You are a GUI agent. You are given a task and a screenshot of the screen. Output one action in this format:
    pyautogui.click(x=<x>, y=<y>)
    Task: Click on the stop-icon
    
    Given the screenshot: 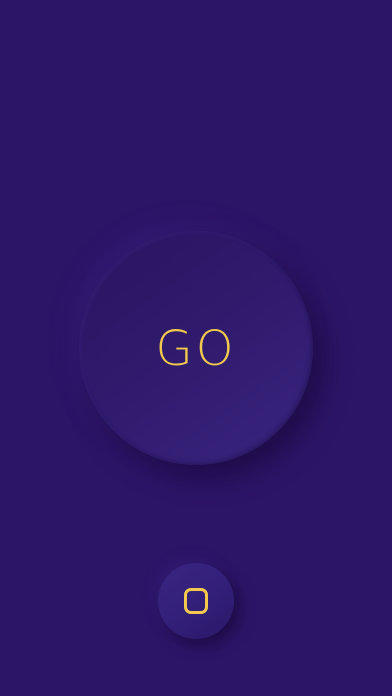 What is the action you would take?
    pyautogui.click(x=196, y=601)
    